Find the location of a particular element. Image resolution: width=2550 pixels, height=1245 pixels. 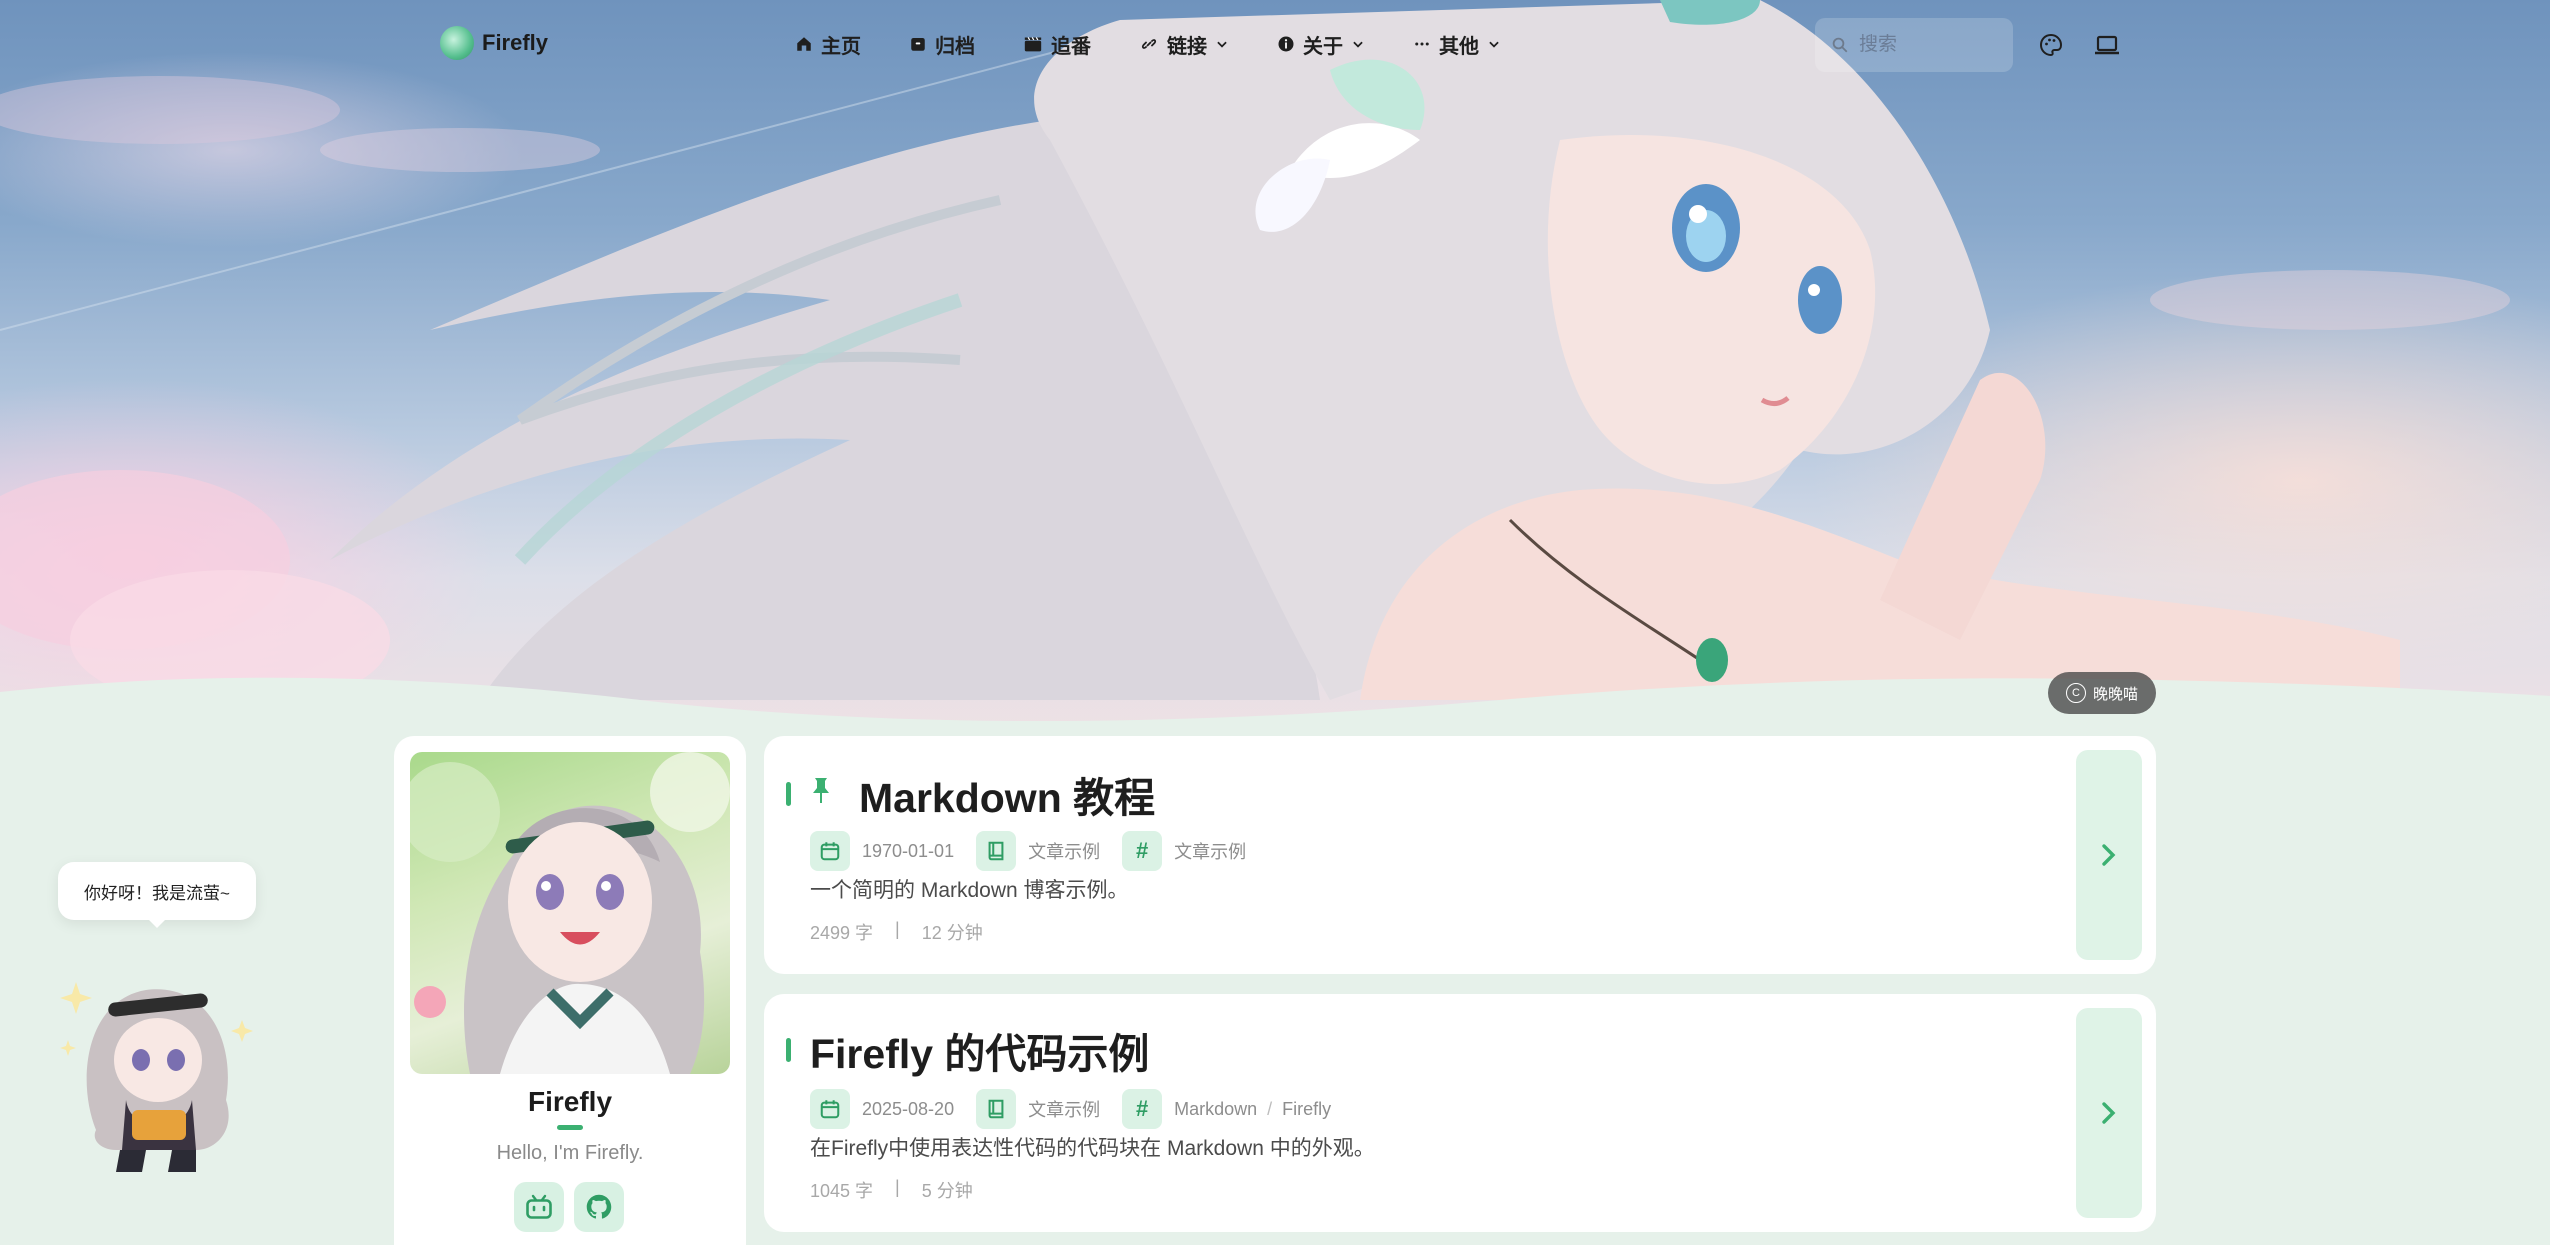

copyright-icon: C is located at coordinates (2075, 693).